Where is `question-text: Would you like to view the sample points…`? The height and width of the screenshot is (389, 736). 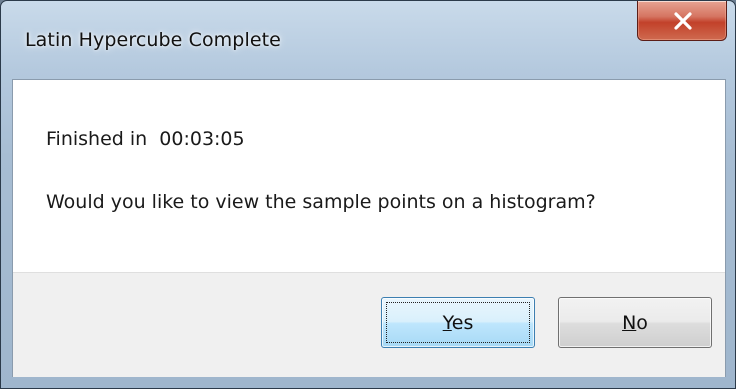 question-text: Would you like to view the sample points… is located at coordinates (321, 202).